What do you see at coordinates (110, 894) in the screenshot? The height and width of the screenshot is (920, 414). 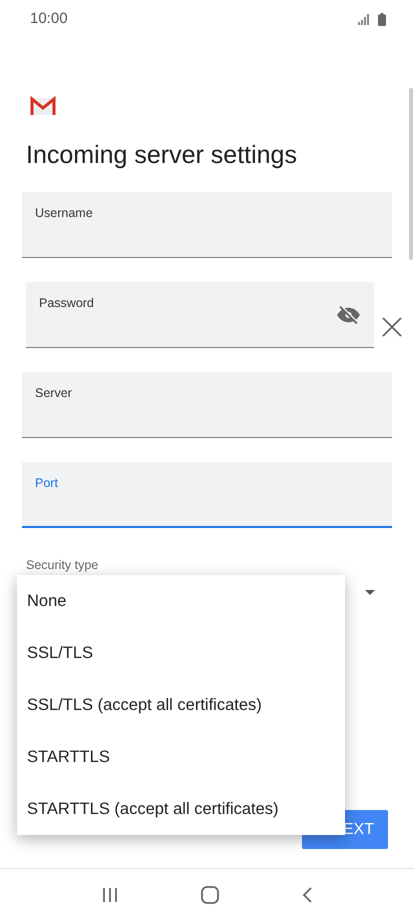 I see `recent-apps-icon` at bounding box center [110, 894].